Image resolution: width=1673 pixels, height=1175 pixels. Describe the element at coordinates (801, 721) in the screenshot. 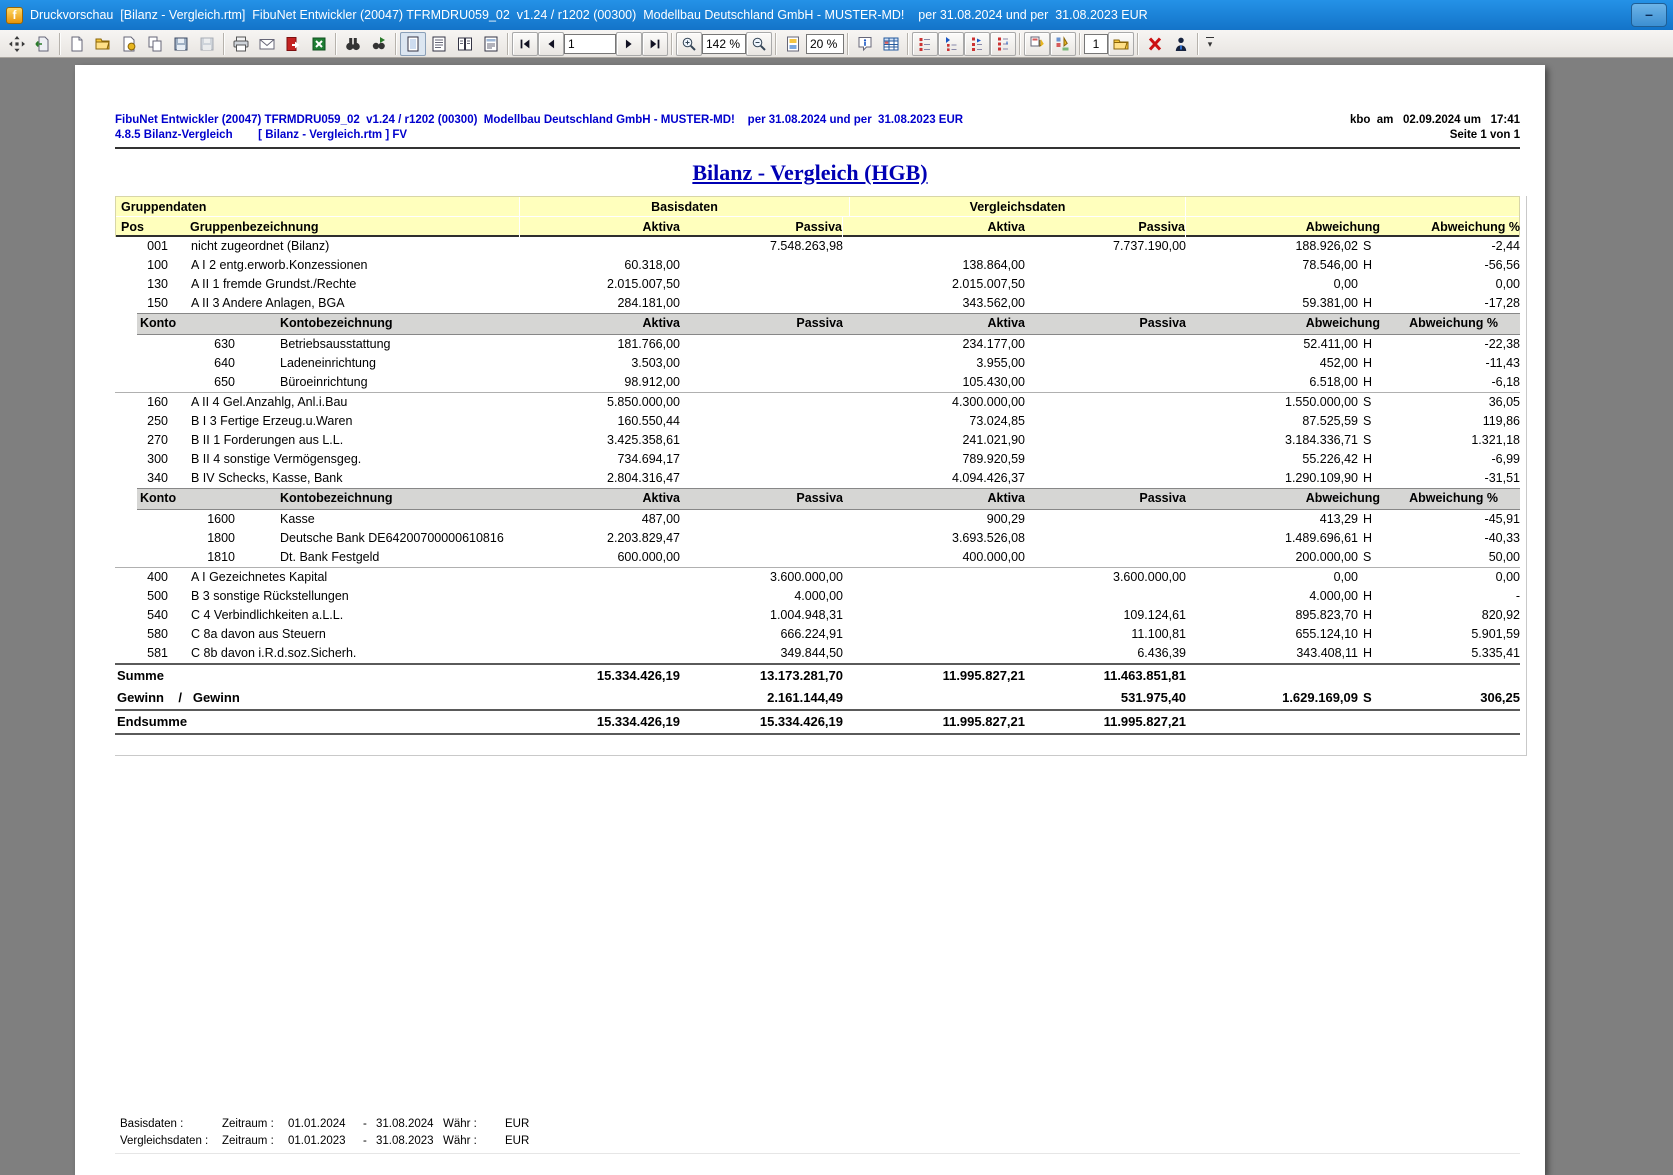

I see `basis-passiva-cell: 15.334.426,19` at that location.